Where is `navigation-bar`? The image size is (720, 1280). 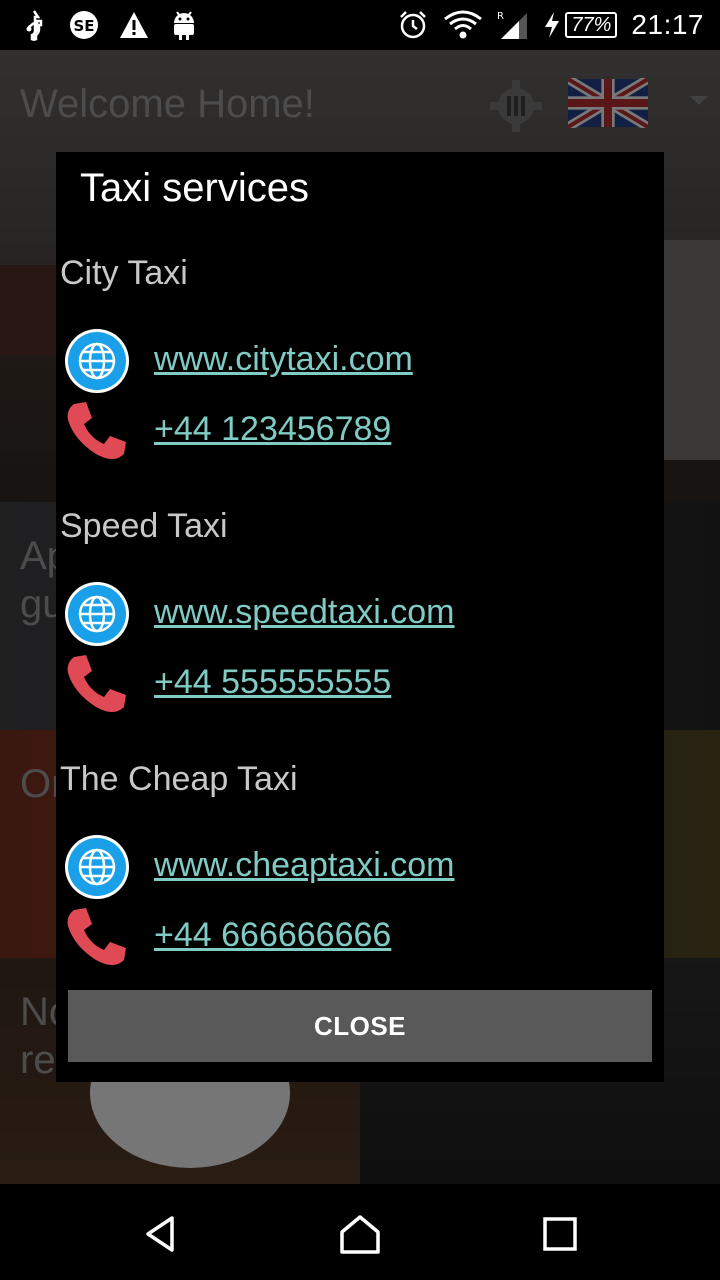 navigation-bar is located at coordinates (360, 1232).